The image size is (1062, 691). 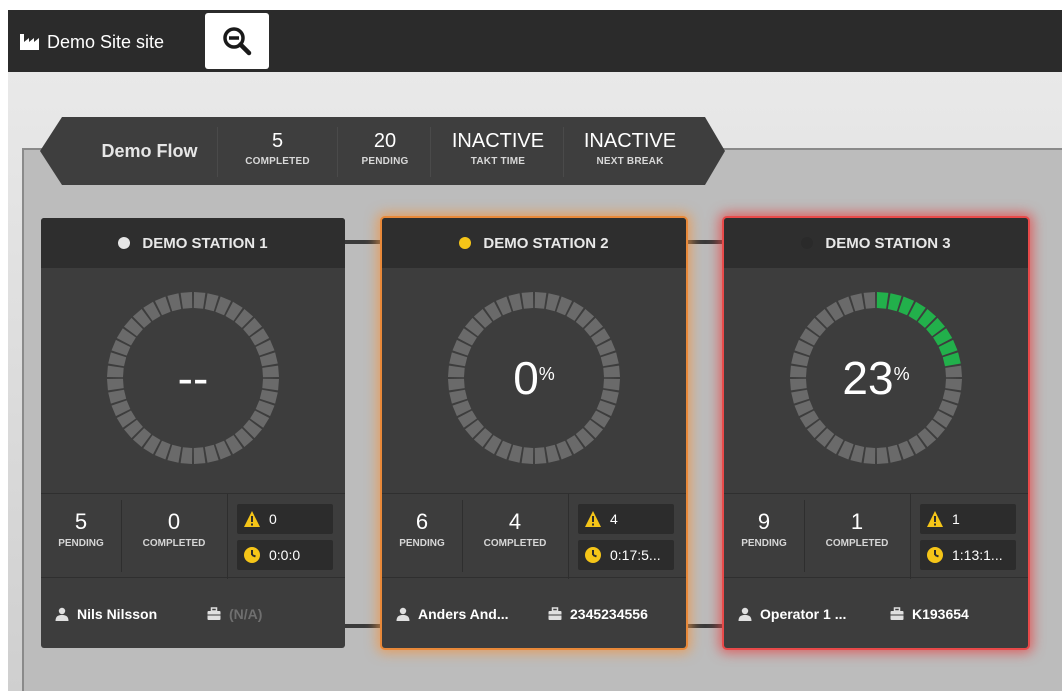 I want to click on pending-stat: 9 PENDING, so click(x=764, y=536).